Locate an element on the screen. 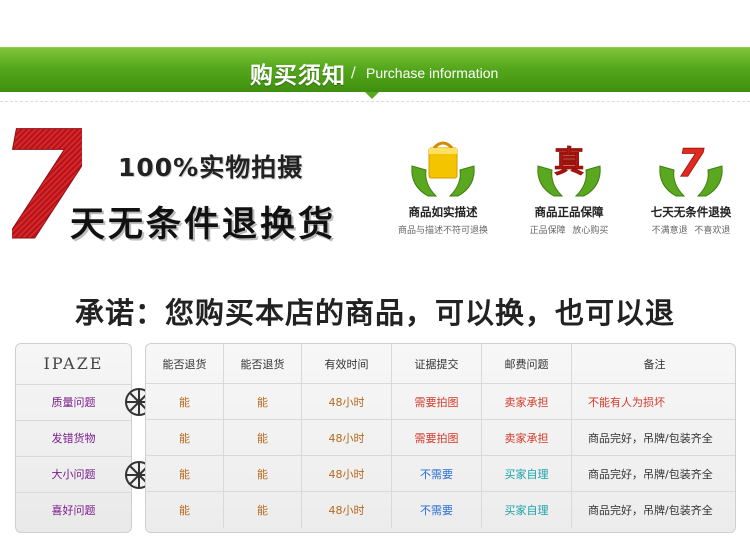  issue-size: 大小问题 is located at coordinates (73, 474).